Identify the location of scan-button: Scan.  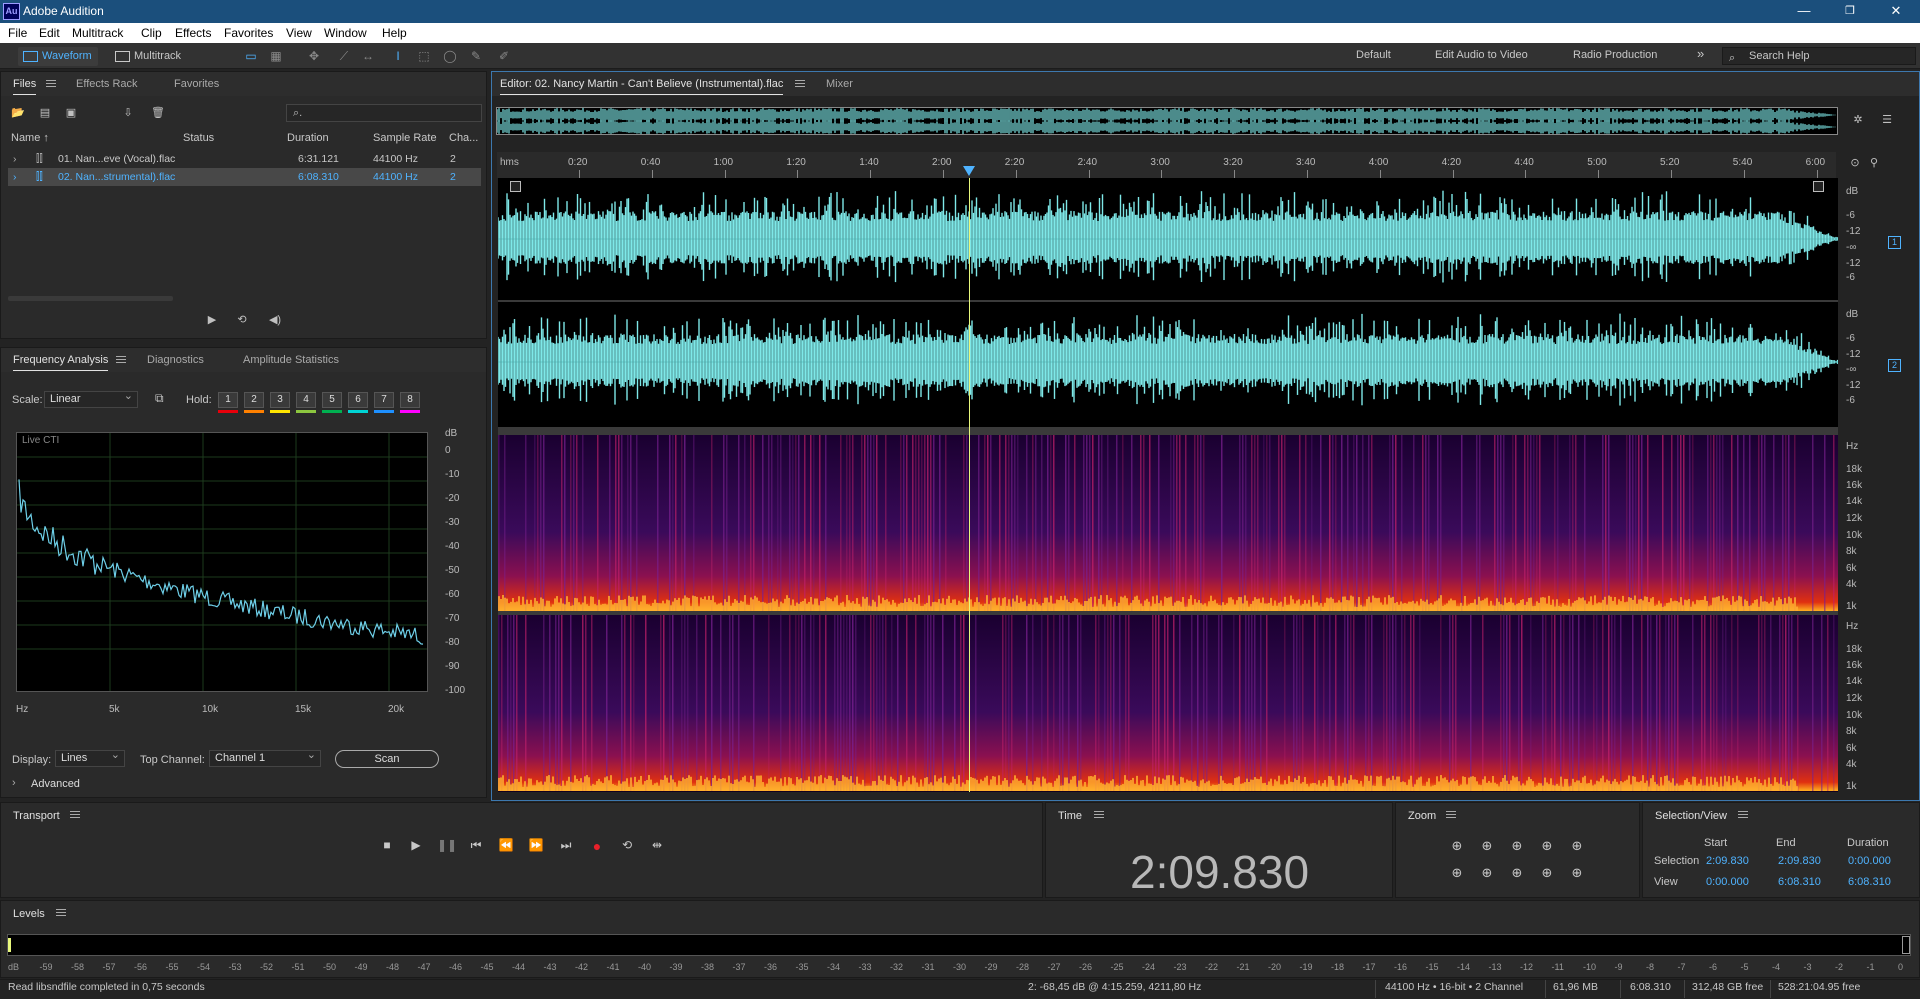
(387, 759).